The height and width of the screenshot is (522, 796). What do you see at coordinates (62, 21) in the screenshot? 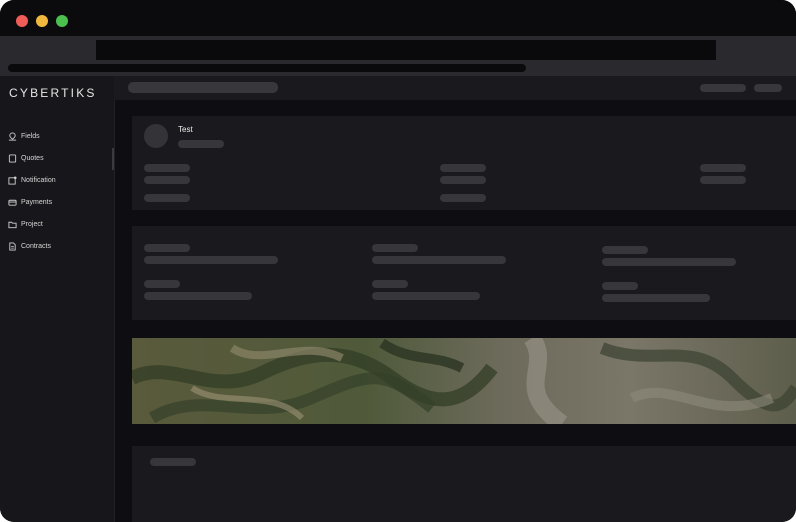
I see `maximize-icon` at bounding box center [62, 21].